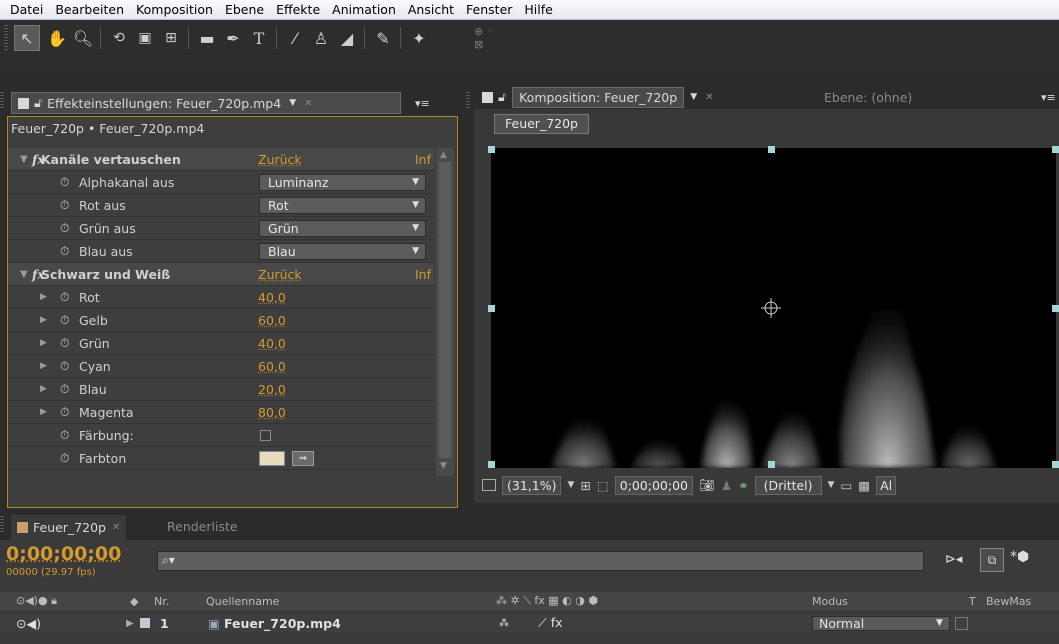 Image resolution: width=1059 pixels, height=644 pixels. Describe the element at coordinates (265, 435) in the screenshot. I see `tint-checkbox` at that location.